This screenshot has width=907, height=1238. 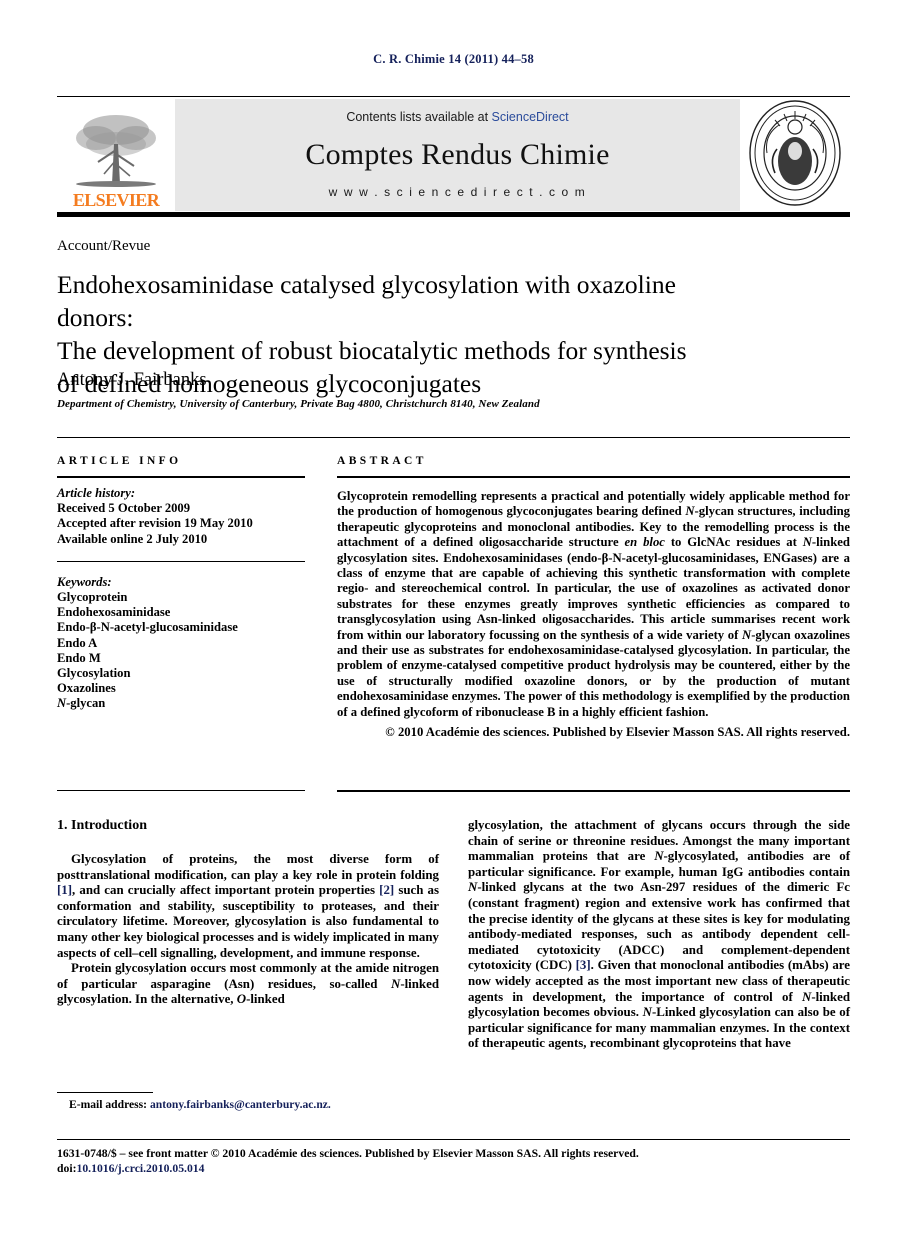 I want to click on banner-top-rule, so click(x=453, y=96).